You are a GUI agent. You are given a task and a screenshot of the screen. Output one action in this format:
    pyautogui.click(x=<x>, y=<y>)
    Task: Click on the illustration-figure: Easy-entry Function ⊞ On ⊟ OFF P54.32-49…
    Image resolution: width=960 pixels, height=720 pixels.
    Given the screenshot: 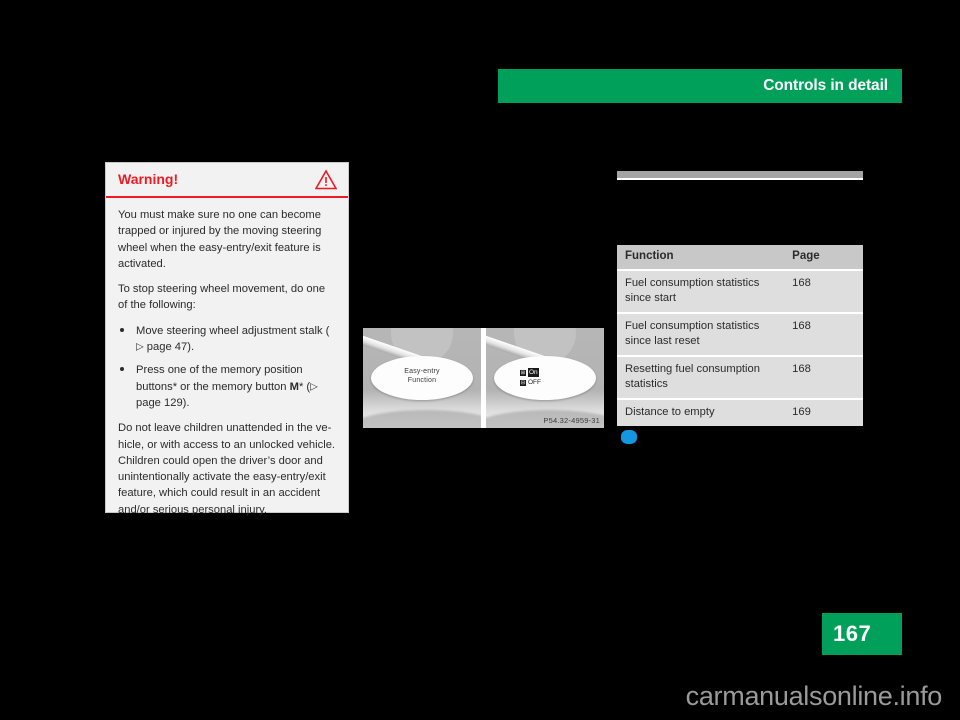 What is the action you would take?
    pyautogui.click(x=483, y=378)
    